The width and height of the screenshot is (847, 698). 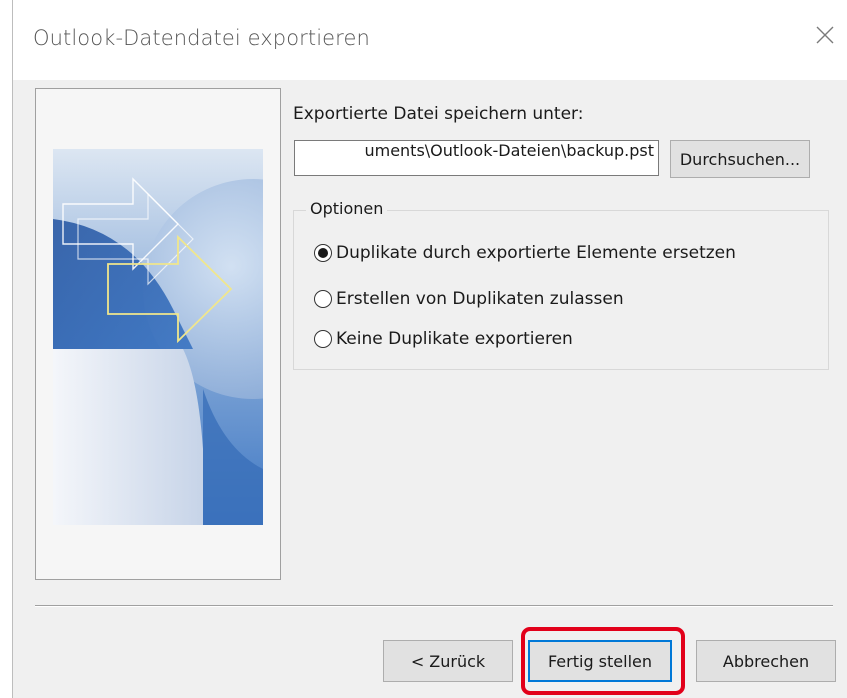 I want to click on radio-button-selected, so click(x=323, y=253).